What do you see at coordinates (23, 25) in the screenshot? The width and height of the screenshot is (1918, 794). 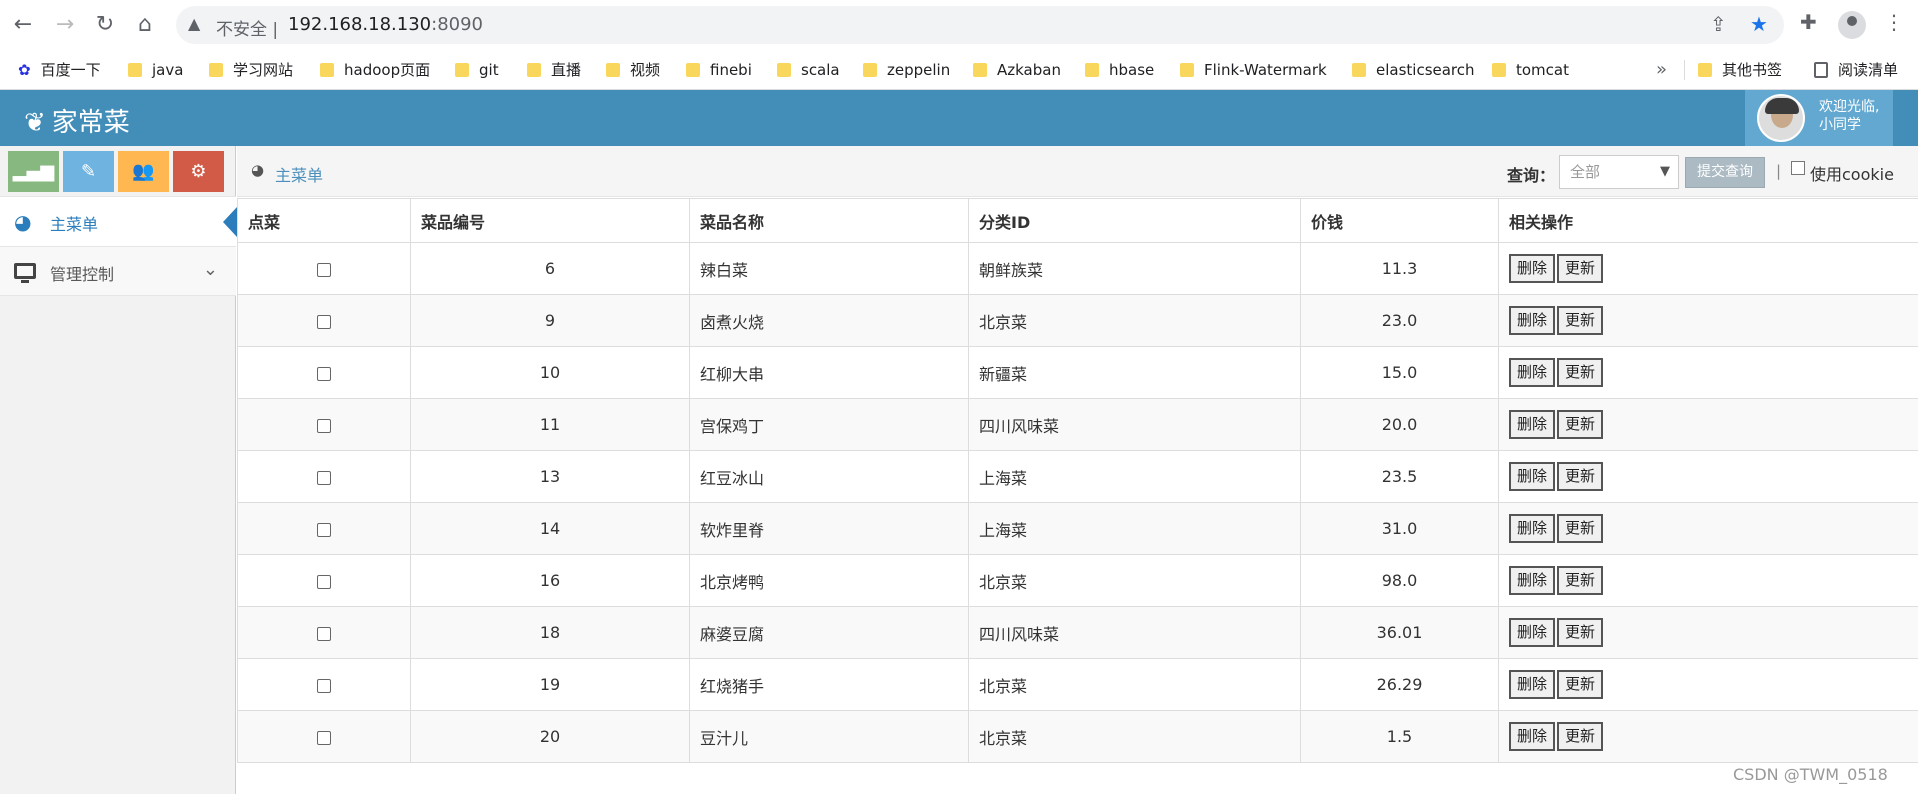 I see `back-icon: ←` at bounding box center [23, 25].